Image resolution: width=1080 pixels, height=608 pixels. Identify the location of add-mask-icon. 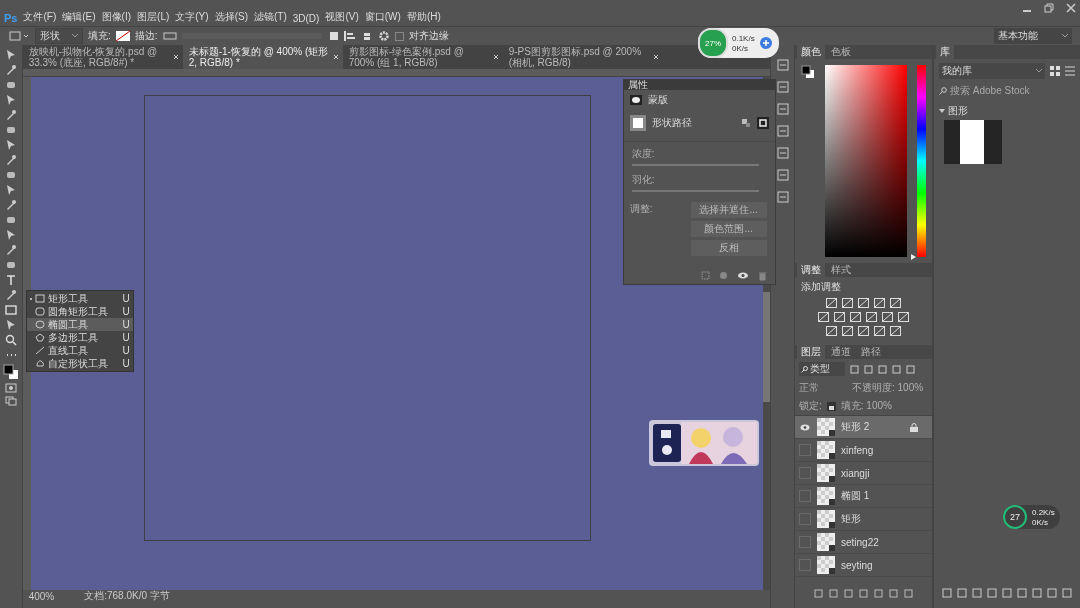
(745, 123).